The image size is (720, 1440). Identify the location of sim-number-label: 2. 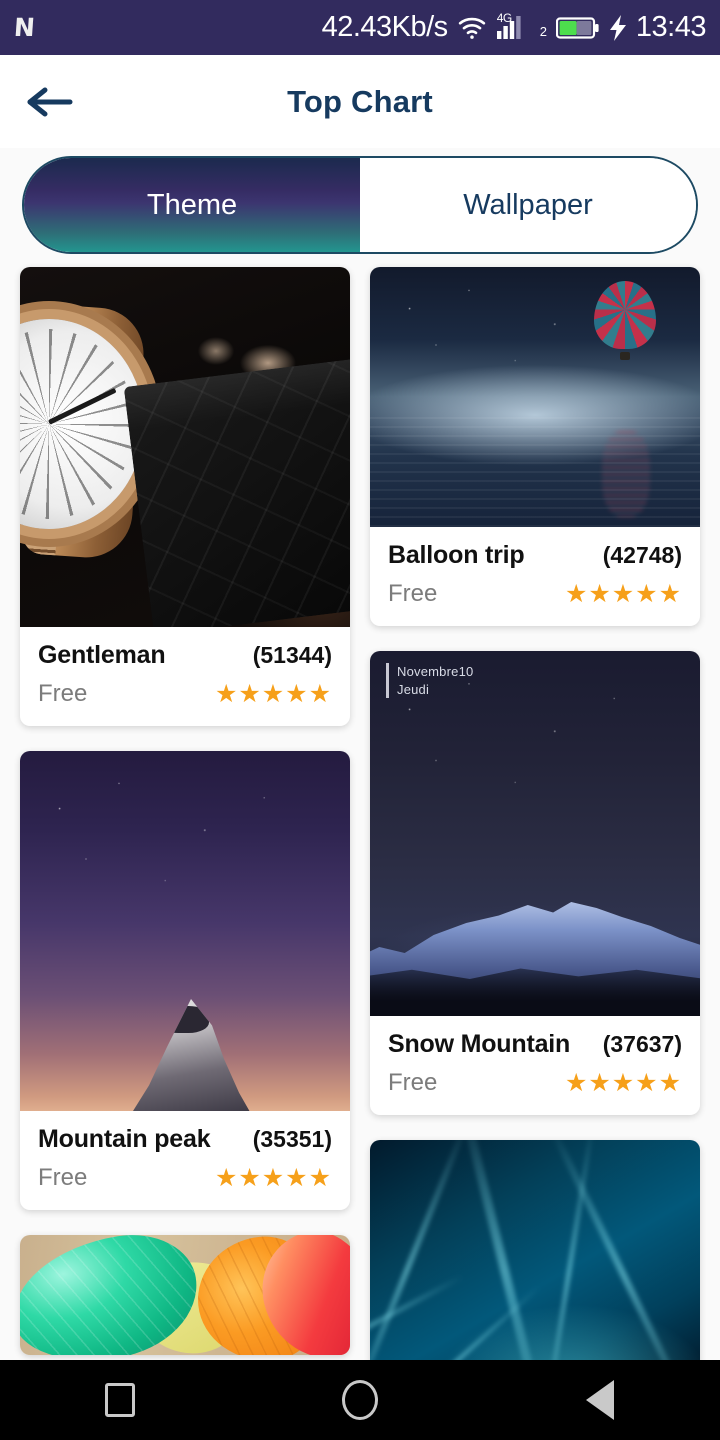
(543, 31).